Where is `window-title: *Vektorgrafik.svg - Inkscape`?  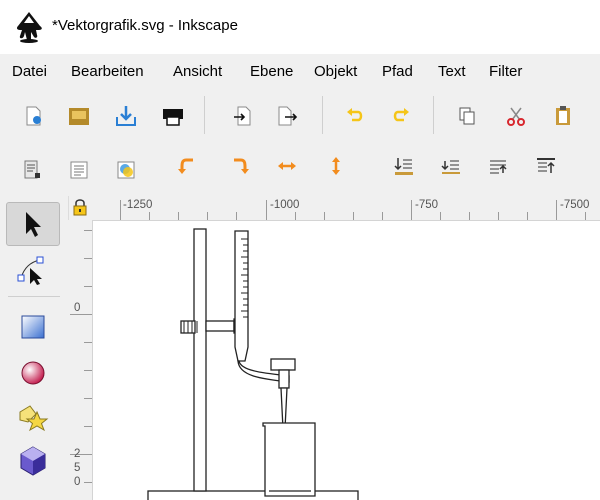
window-title: *Vektorgrafik.svg - Inkscape is located at coordinates (145, 25).